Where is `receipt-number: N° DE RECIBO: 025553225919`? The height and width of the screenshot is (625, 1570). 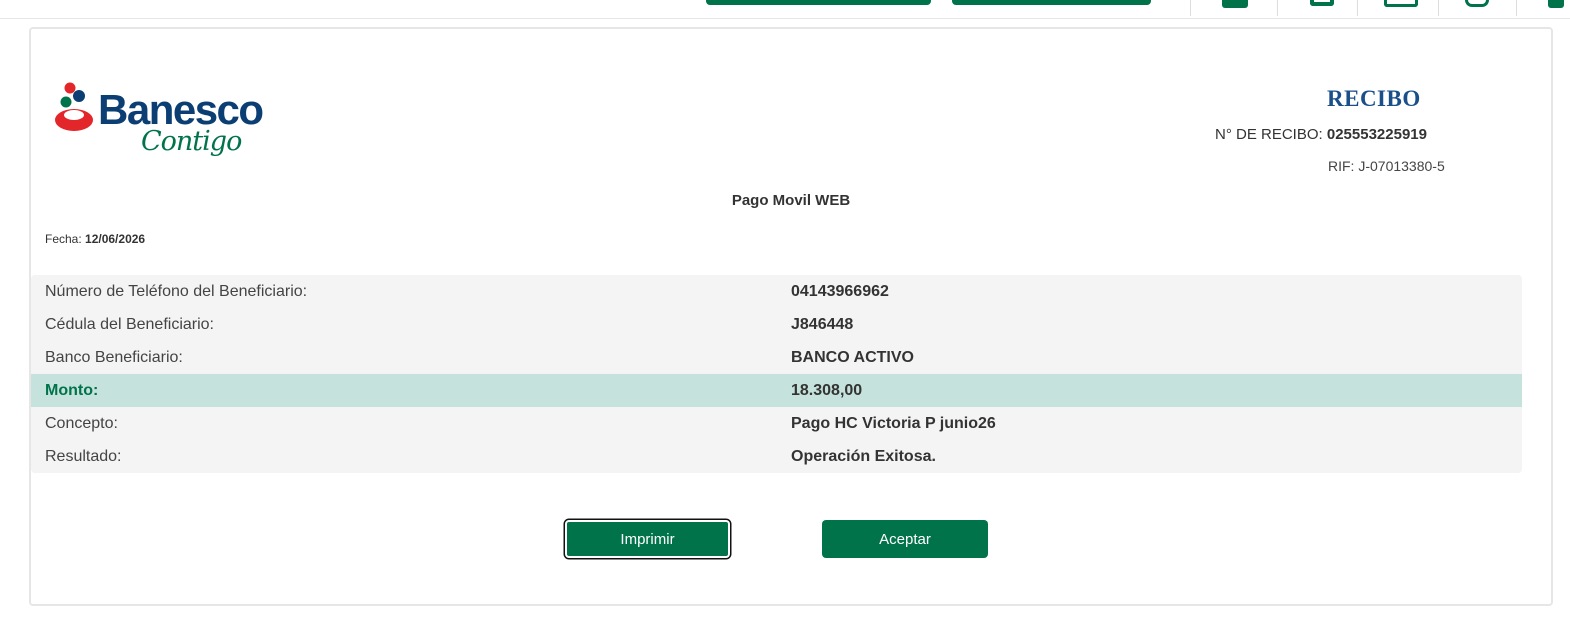
receipt-number: N° DE RECIBO: 025553225919 is located at coordinates (1321, 134).